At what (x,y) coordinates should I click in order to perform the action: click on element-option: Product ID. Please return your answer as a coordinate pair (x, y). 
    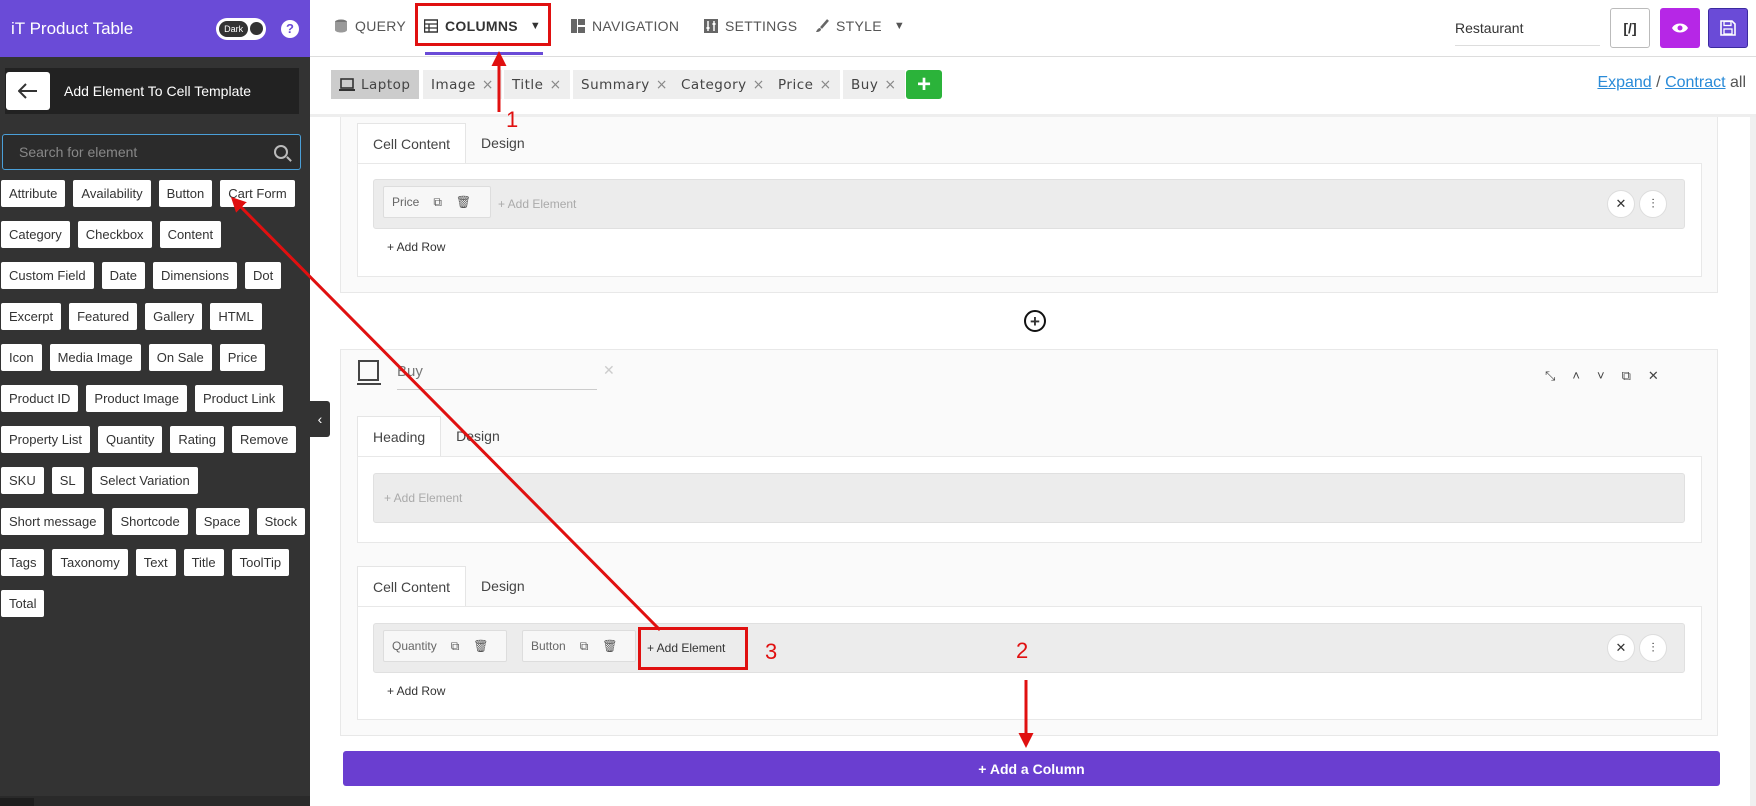
    Looking at the image, I should click on (40, 398).